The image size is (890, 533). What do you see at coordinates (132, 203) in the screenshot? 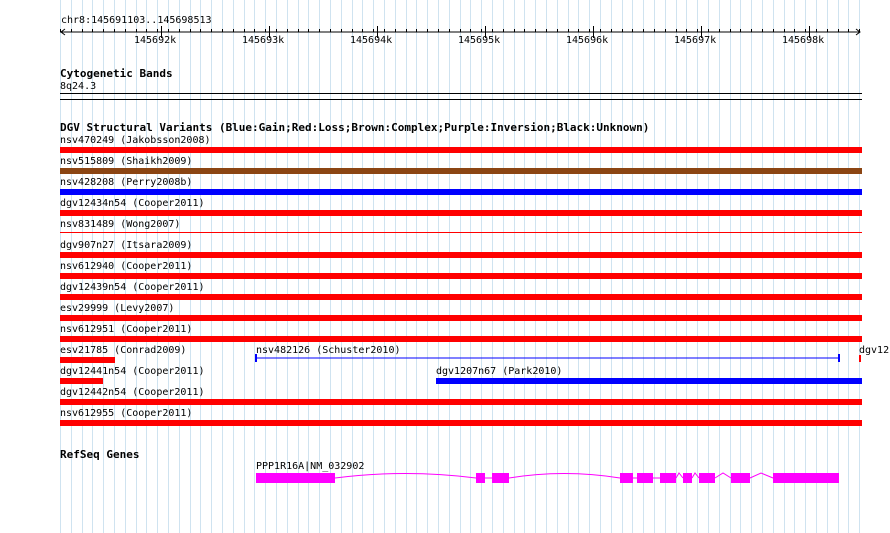
I see `variant-label: dgv12434n54 (Cooper2011)` at bounding box center [132, 203].